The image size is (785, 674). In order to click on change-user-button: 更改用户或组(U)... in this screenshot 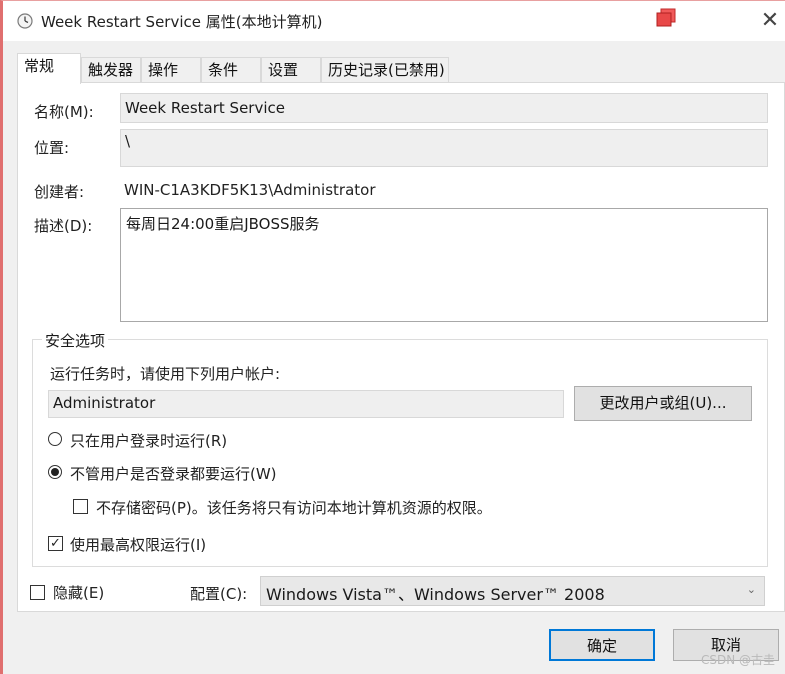, I will do `click(663, 403)`.